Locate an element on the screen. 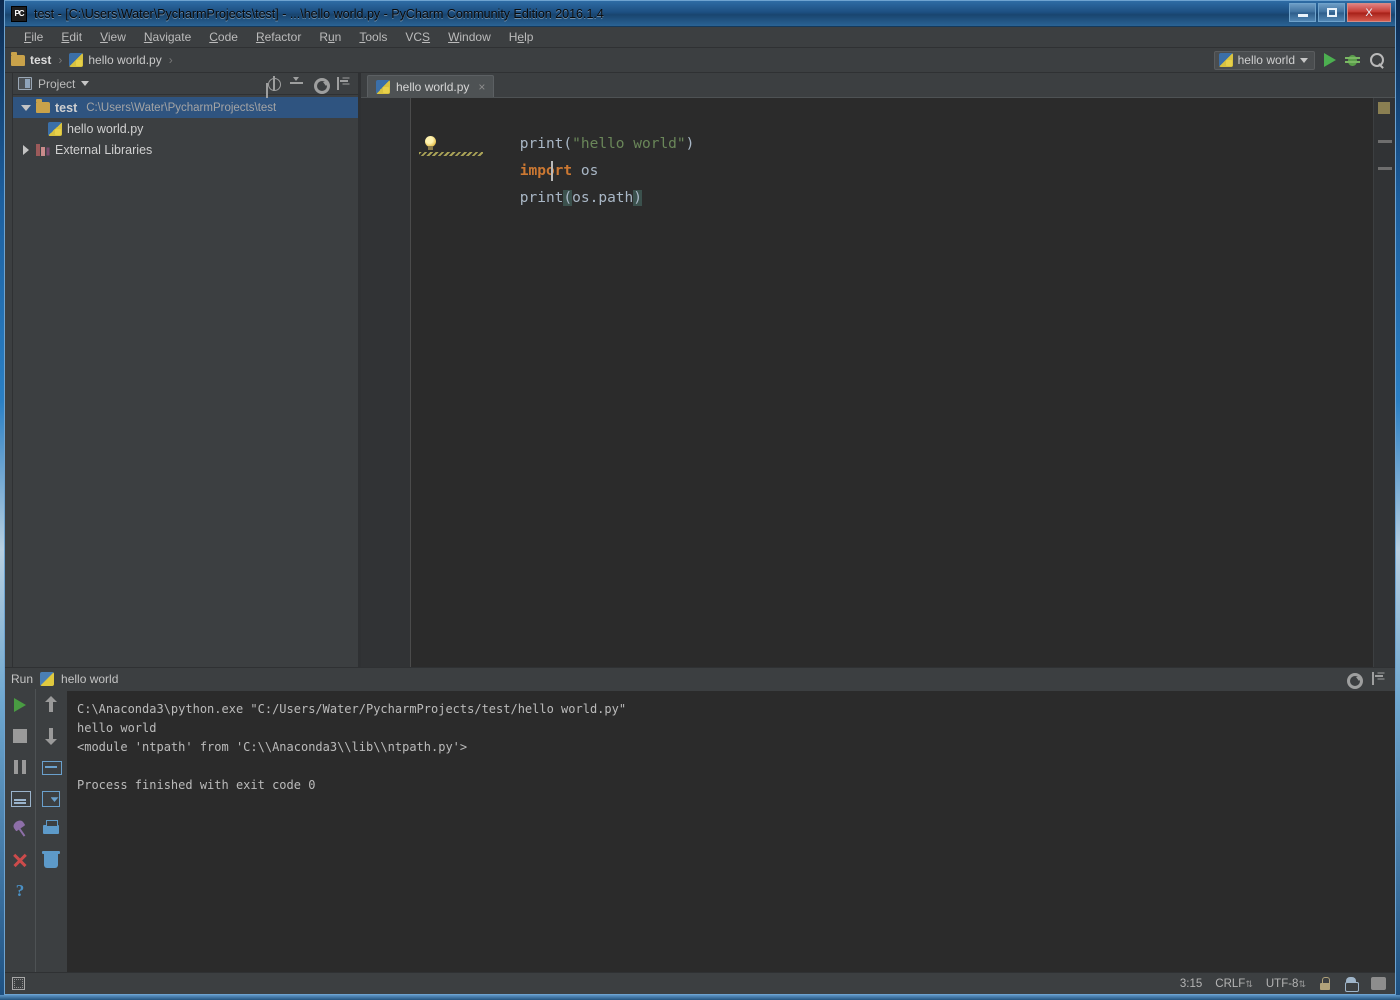  pin-icon is located at coordinates (20, 829).